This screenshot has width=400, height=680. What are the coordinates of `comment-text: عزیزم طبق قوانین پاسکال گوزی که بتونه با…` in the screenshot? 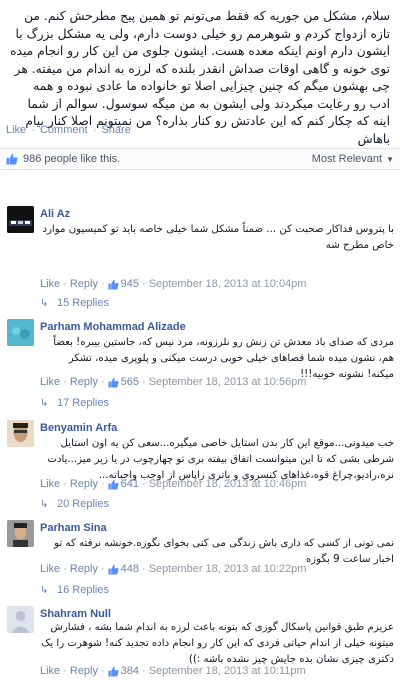 It's located at (217, 643).